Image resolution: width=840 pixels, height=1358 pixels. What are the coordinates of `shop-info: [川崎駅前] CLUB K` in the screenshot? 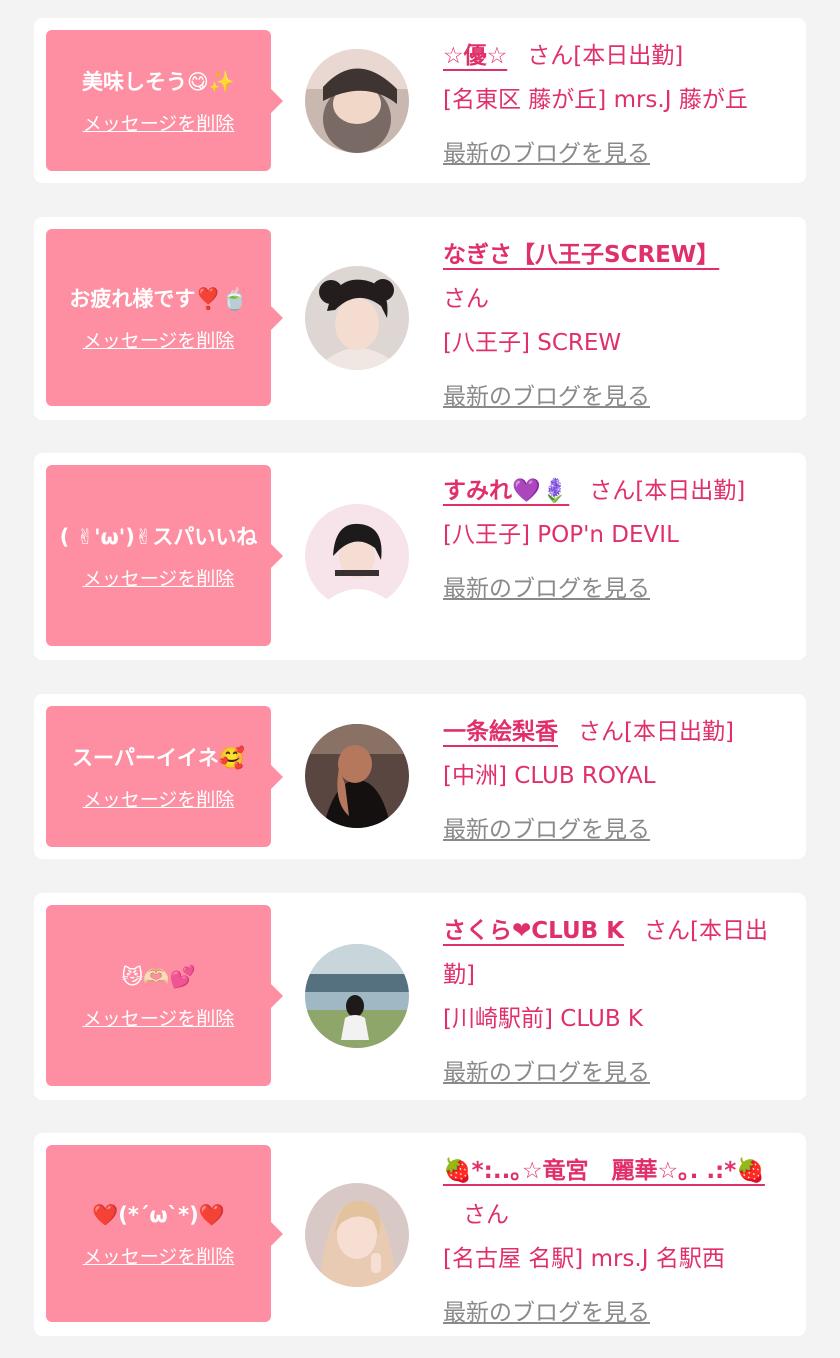 It's located at (543, 1019).